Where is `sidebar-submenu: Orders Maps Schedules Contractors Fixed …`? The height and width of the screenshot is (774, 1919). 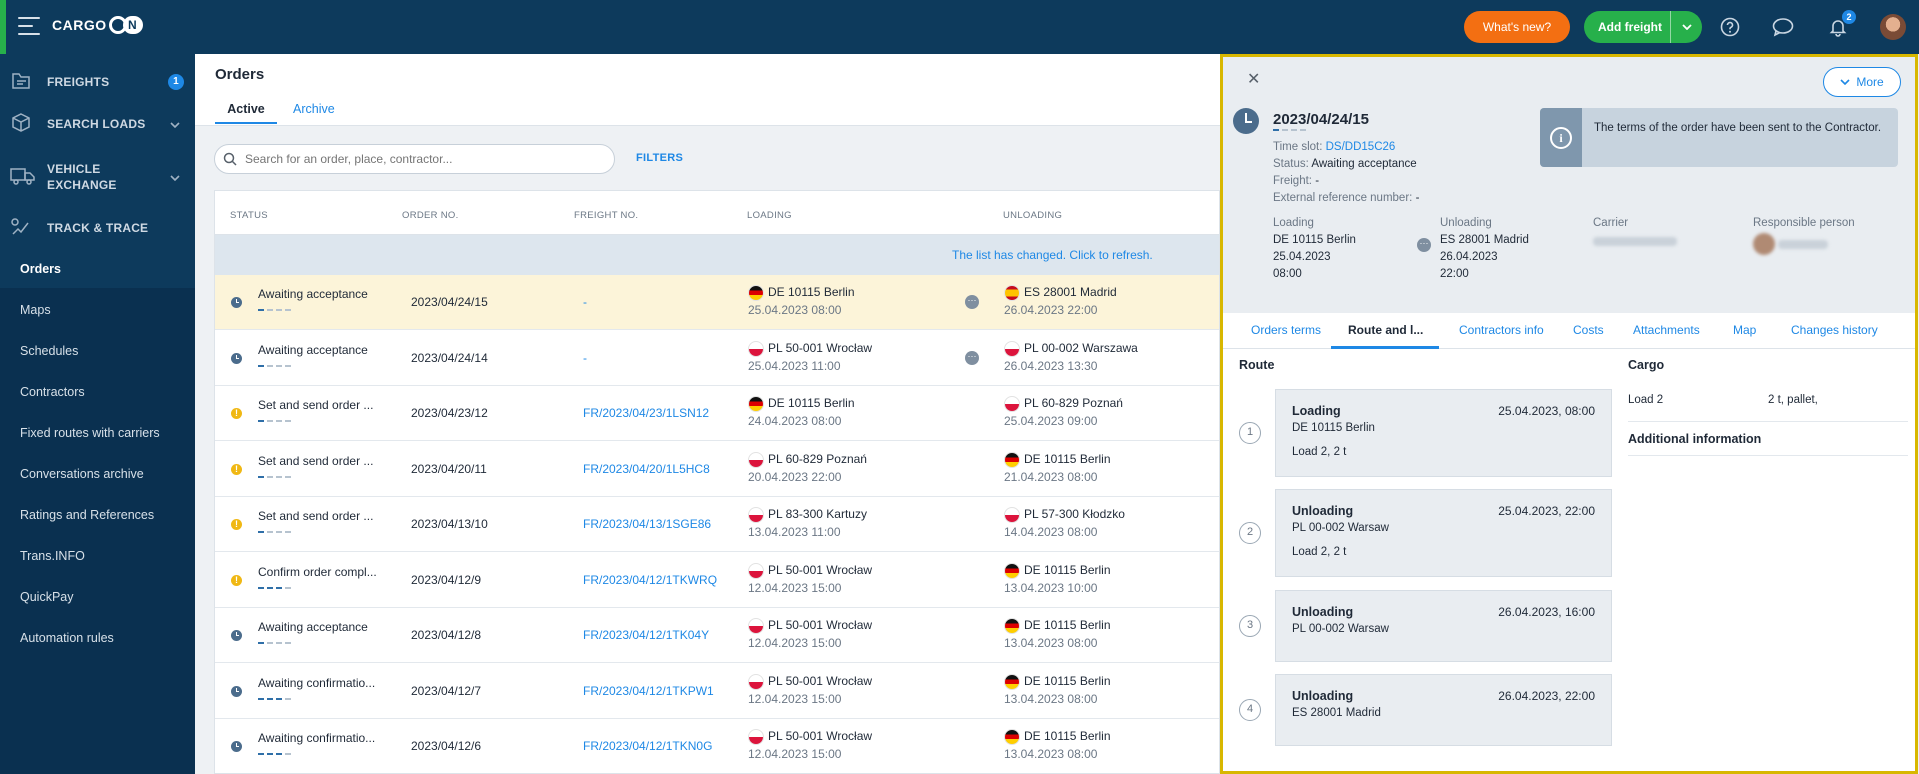 sidebar-submenu: Orders Maps Schedules Contractors Fixed … is located at coordinates (97, 511).